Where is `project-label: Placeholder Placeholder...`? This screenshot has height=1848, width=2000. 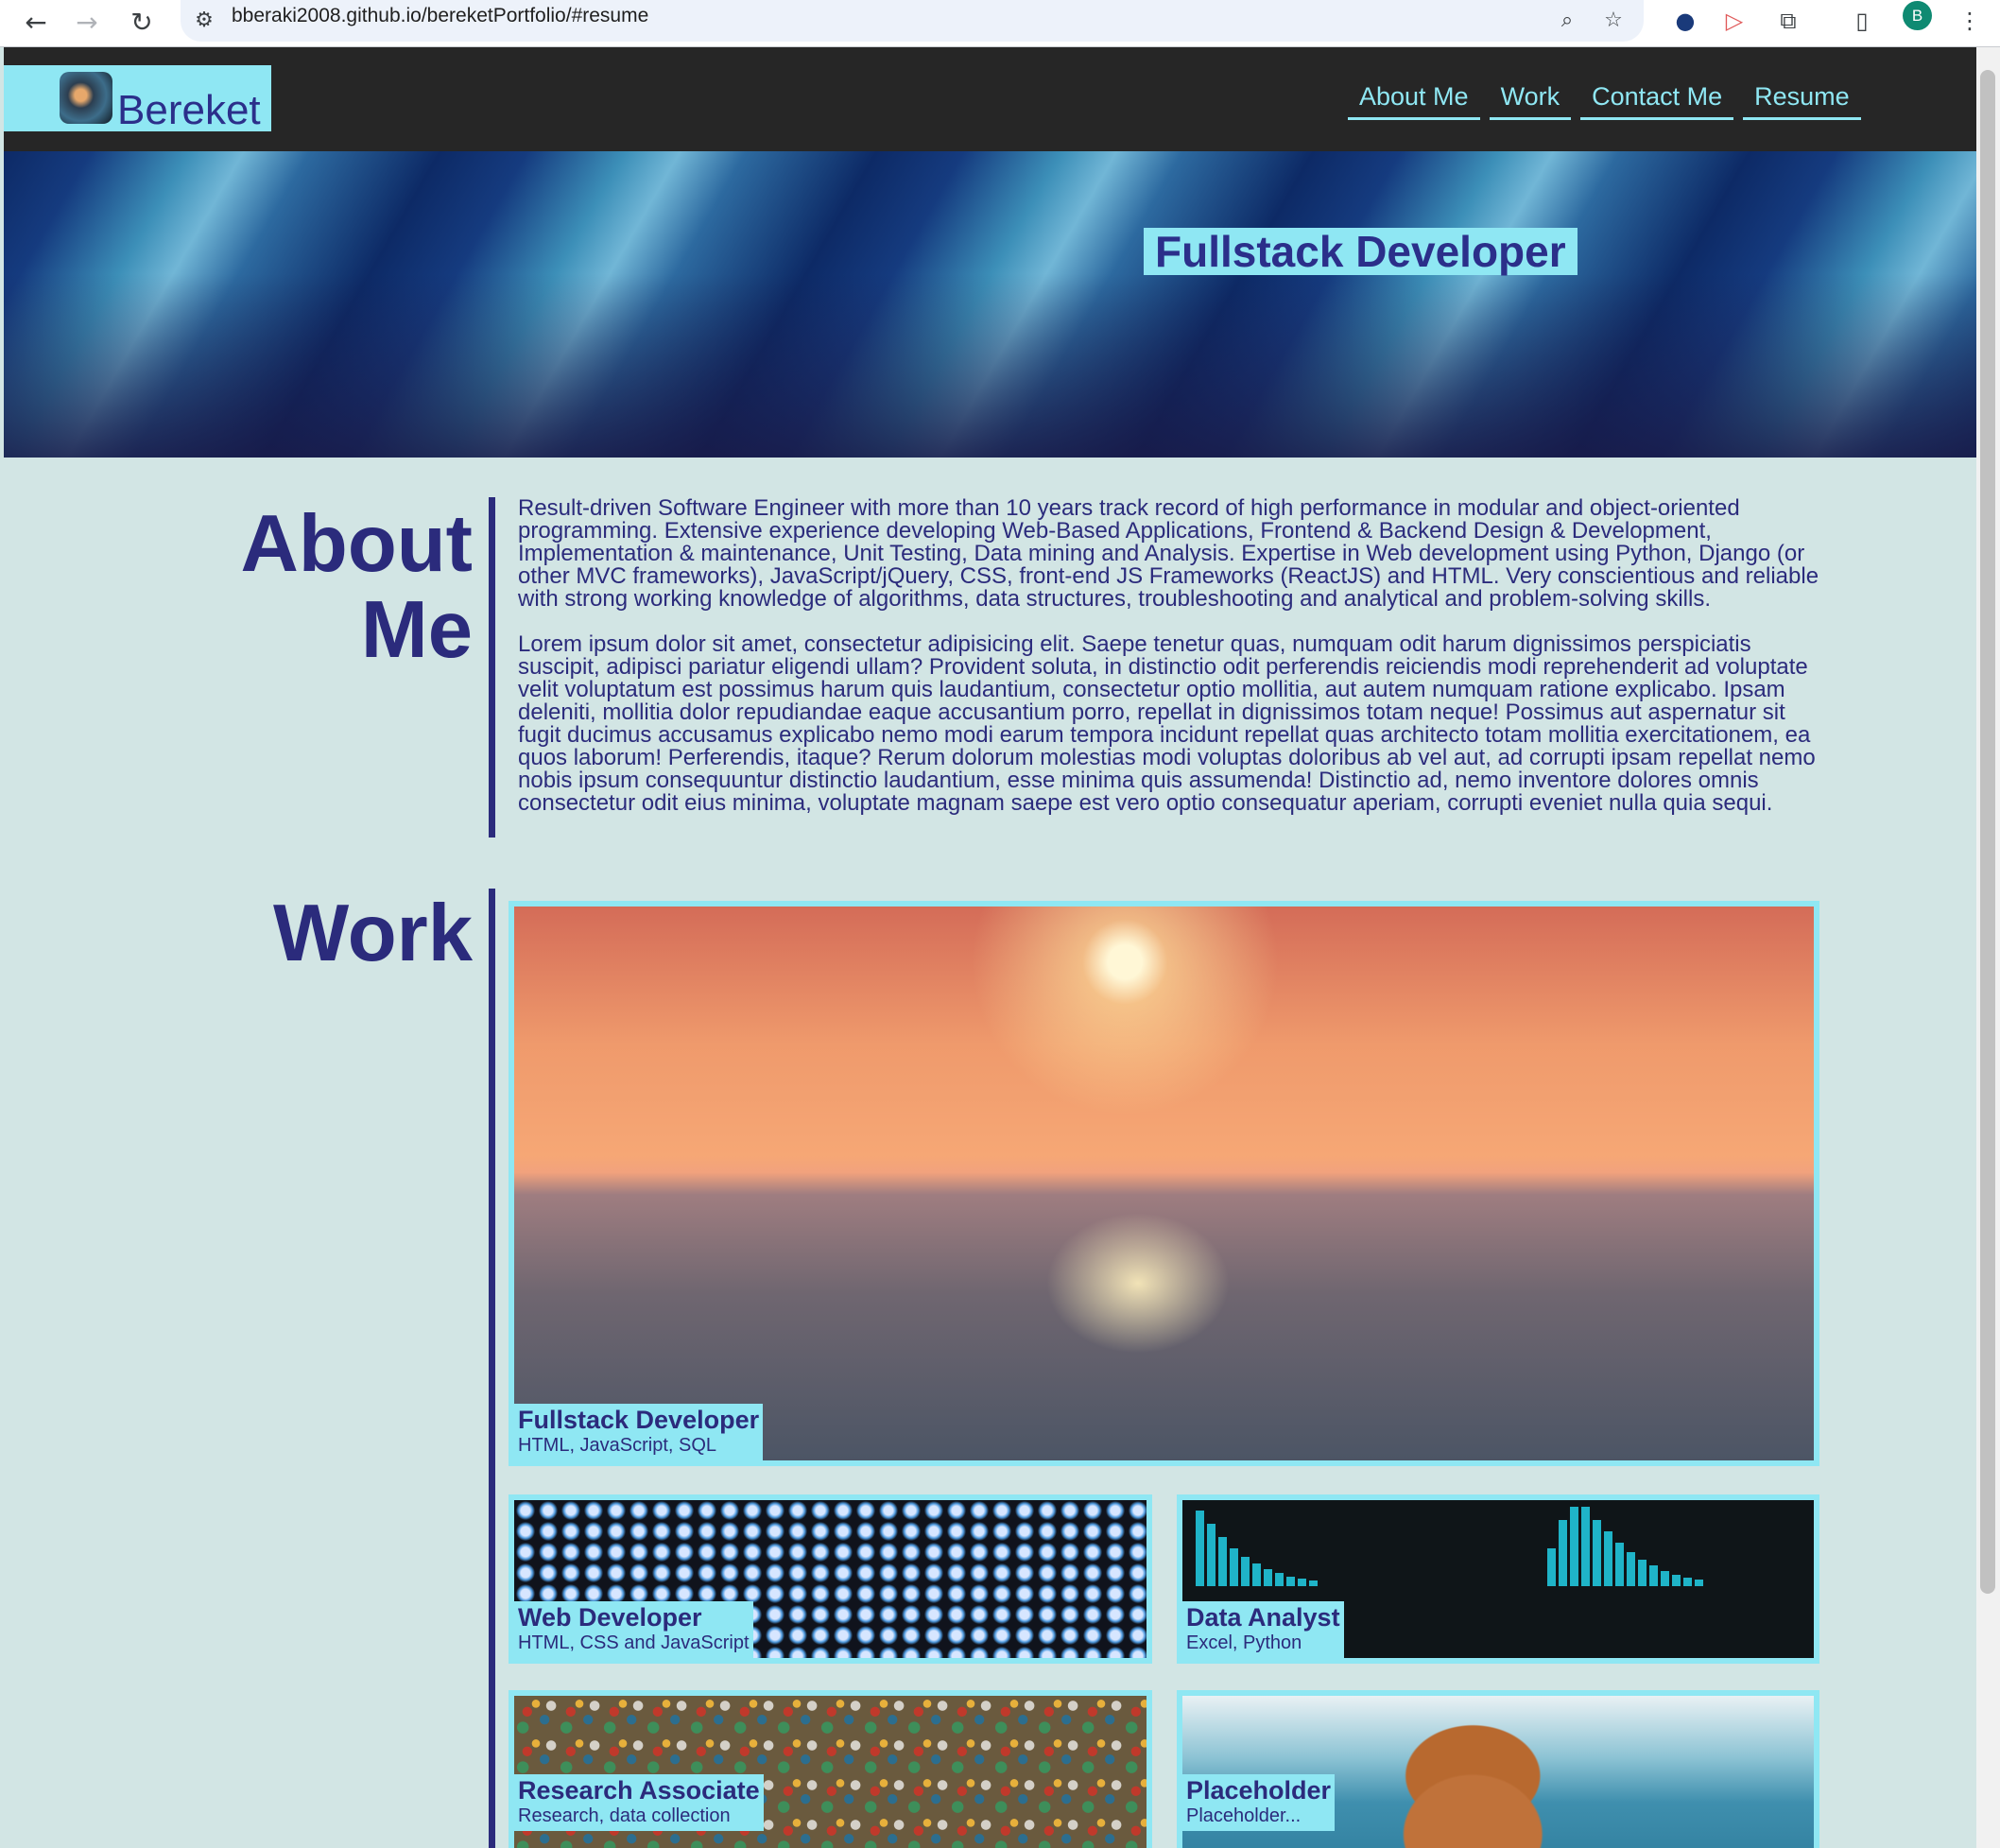
project-label: Placeholder Placeholder... is located at coordinates (1259, 1802).